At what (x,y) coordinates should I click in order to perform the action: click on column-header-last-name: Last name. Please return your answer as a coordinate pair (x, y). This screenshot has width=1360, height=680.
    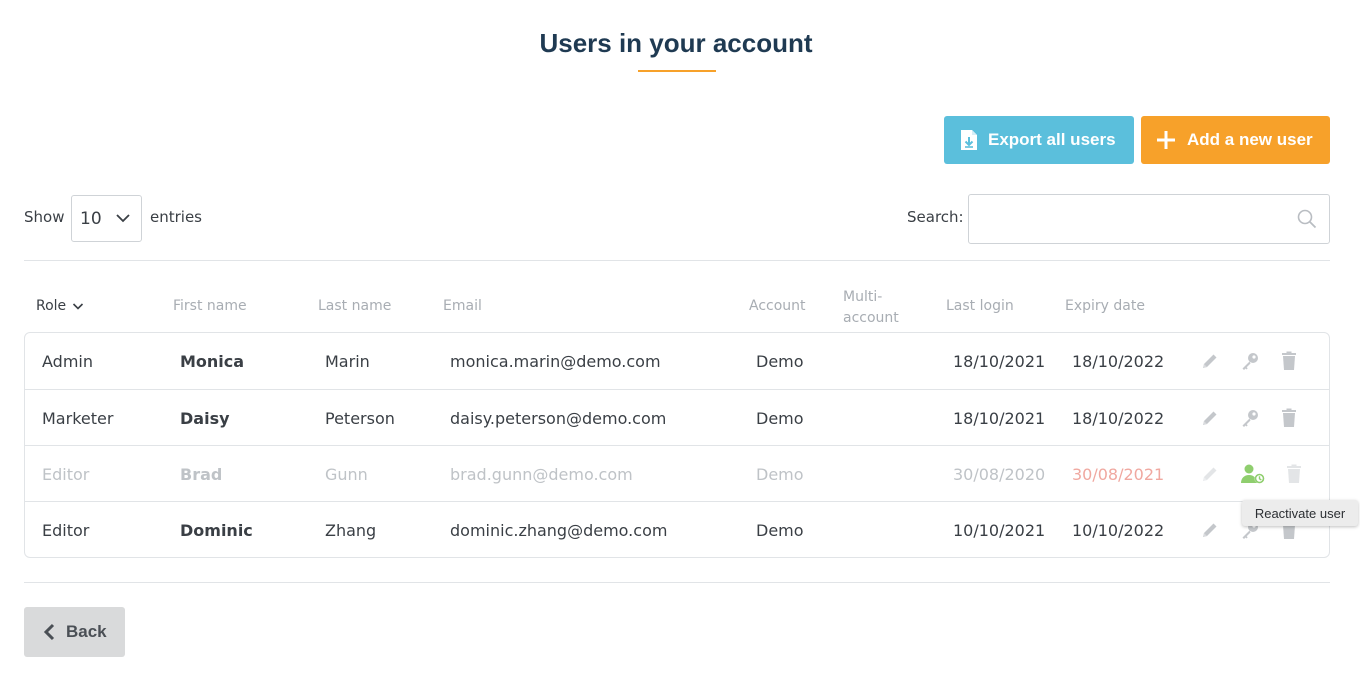
    Looking at the image, I should click on (354, 306).